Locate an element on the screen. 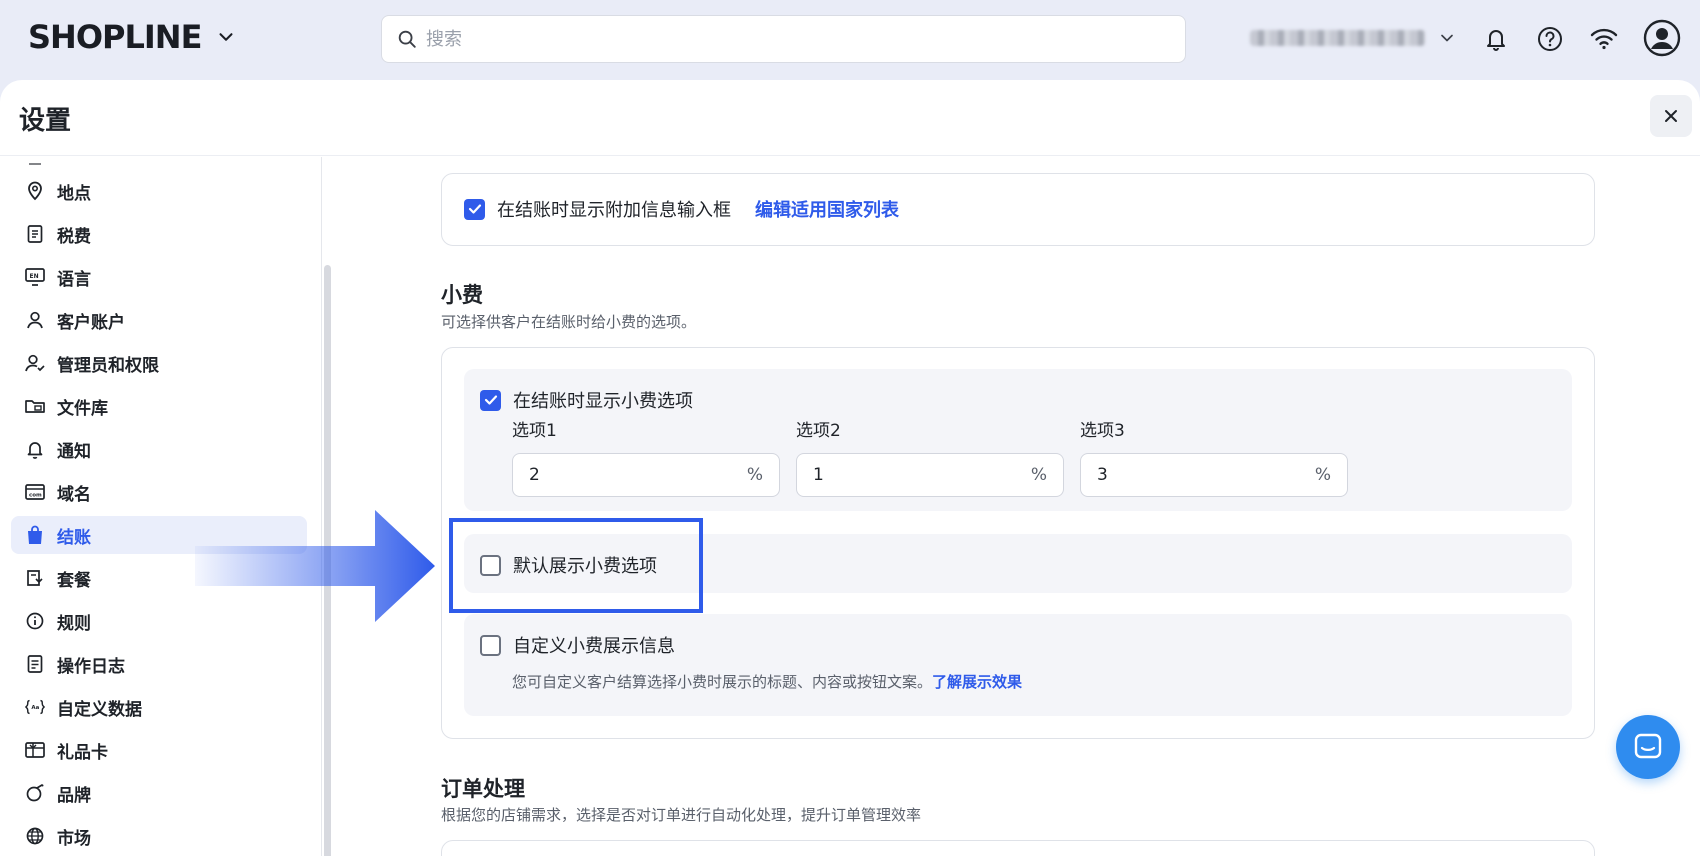 This screenshot has width=1700, height=856. sidebar-item-label: 品牌 is located at coordinates (74, 795).